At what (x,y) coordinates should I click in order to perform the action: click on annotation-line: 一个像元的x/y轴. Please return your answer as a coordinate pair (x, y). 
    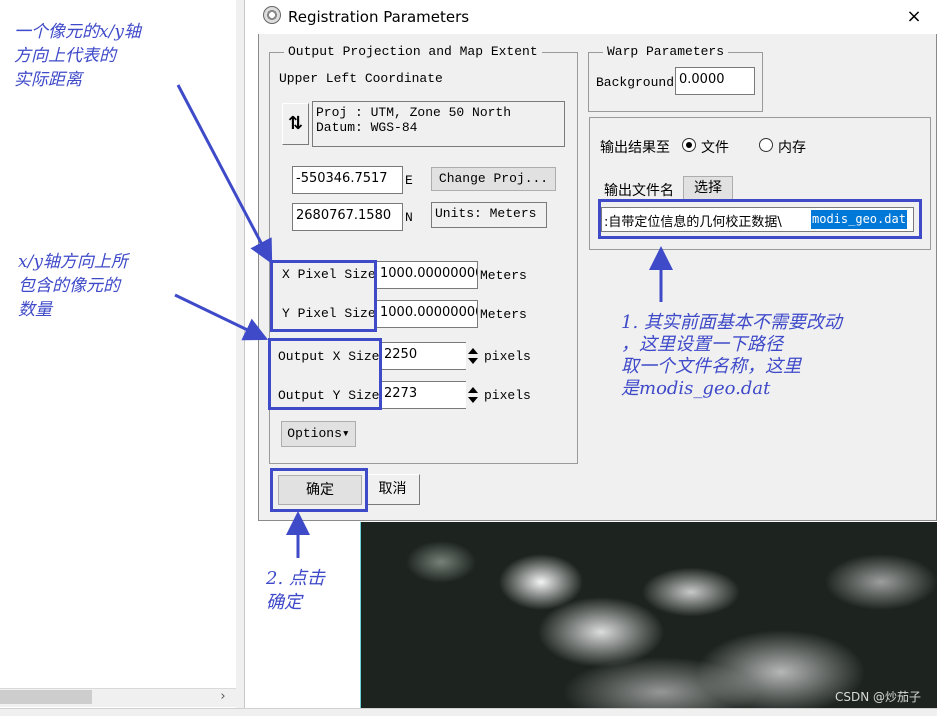
    Looking at the image, I should click on (77, 32).